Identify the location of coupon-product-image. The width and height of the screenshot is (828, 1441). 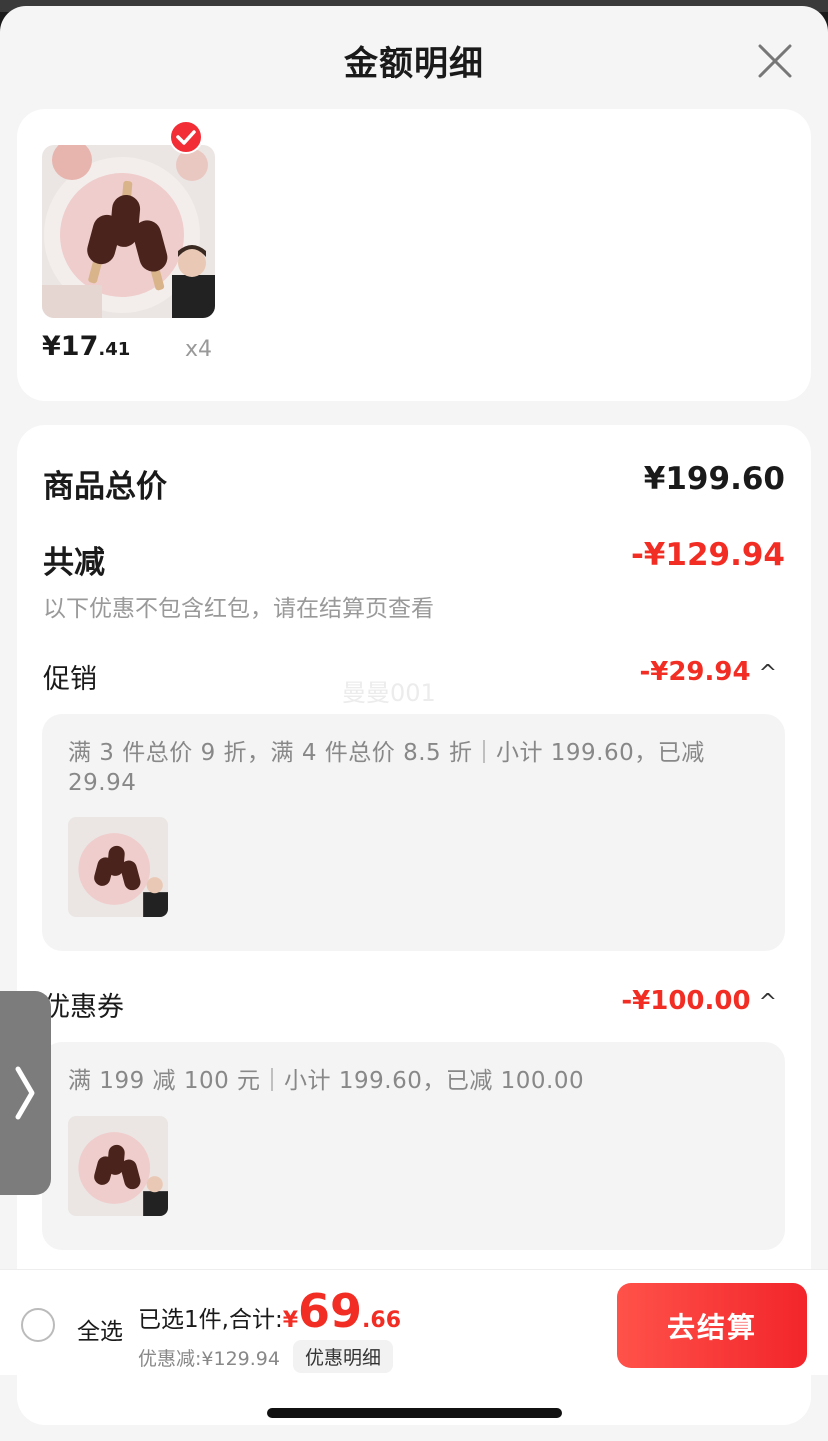
(118, 1166).